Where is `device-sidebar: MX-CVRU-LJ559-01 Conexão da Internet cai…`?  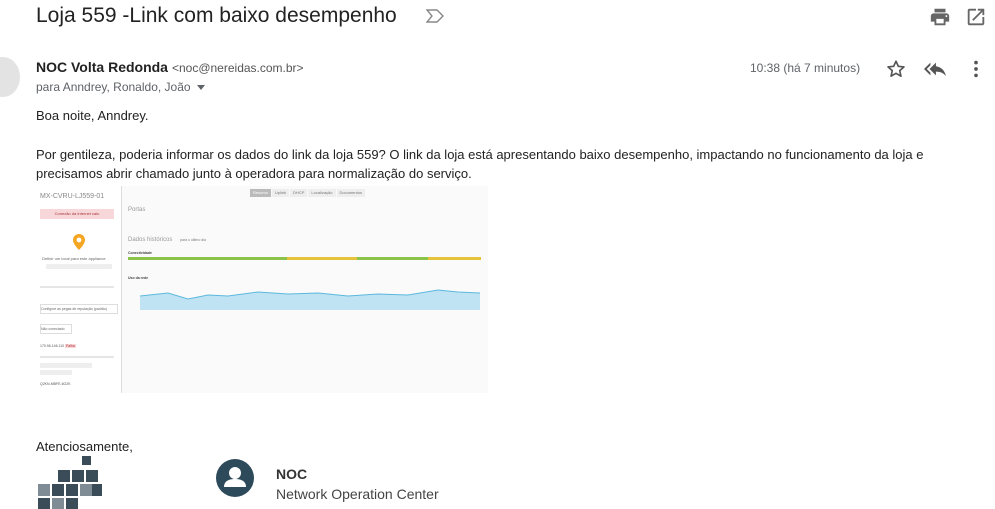 device-sidebar: MX-CVRU-LJ559-01 Conexão da Internet cai… is located at coordinates (79, 289).